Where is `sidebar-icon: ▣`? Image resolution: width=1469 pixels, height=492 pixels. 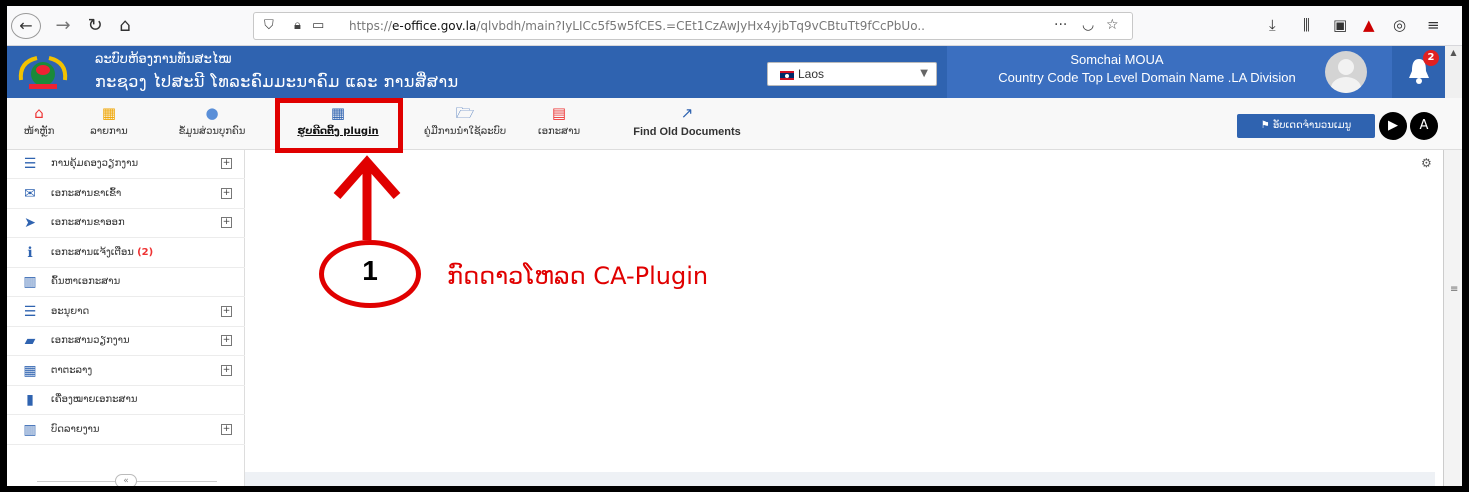
sidebar-icon: ▣ is located at coordinates (1340, 25).